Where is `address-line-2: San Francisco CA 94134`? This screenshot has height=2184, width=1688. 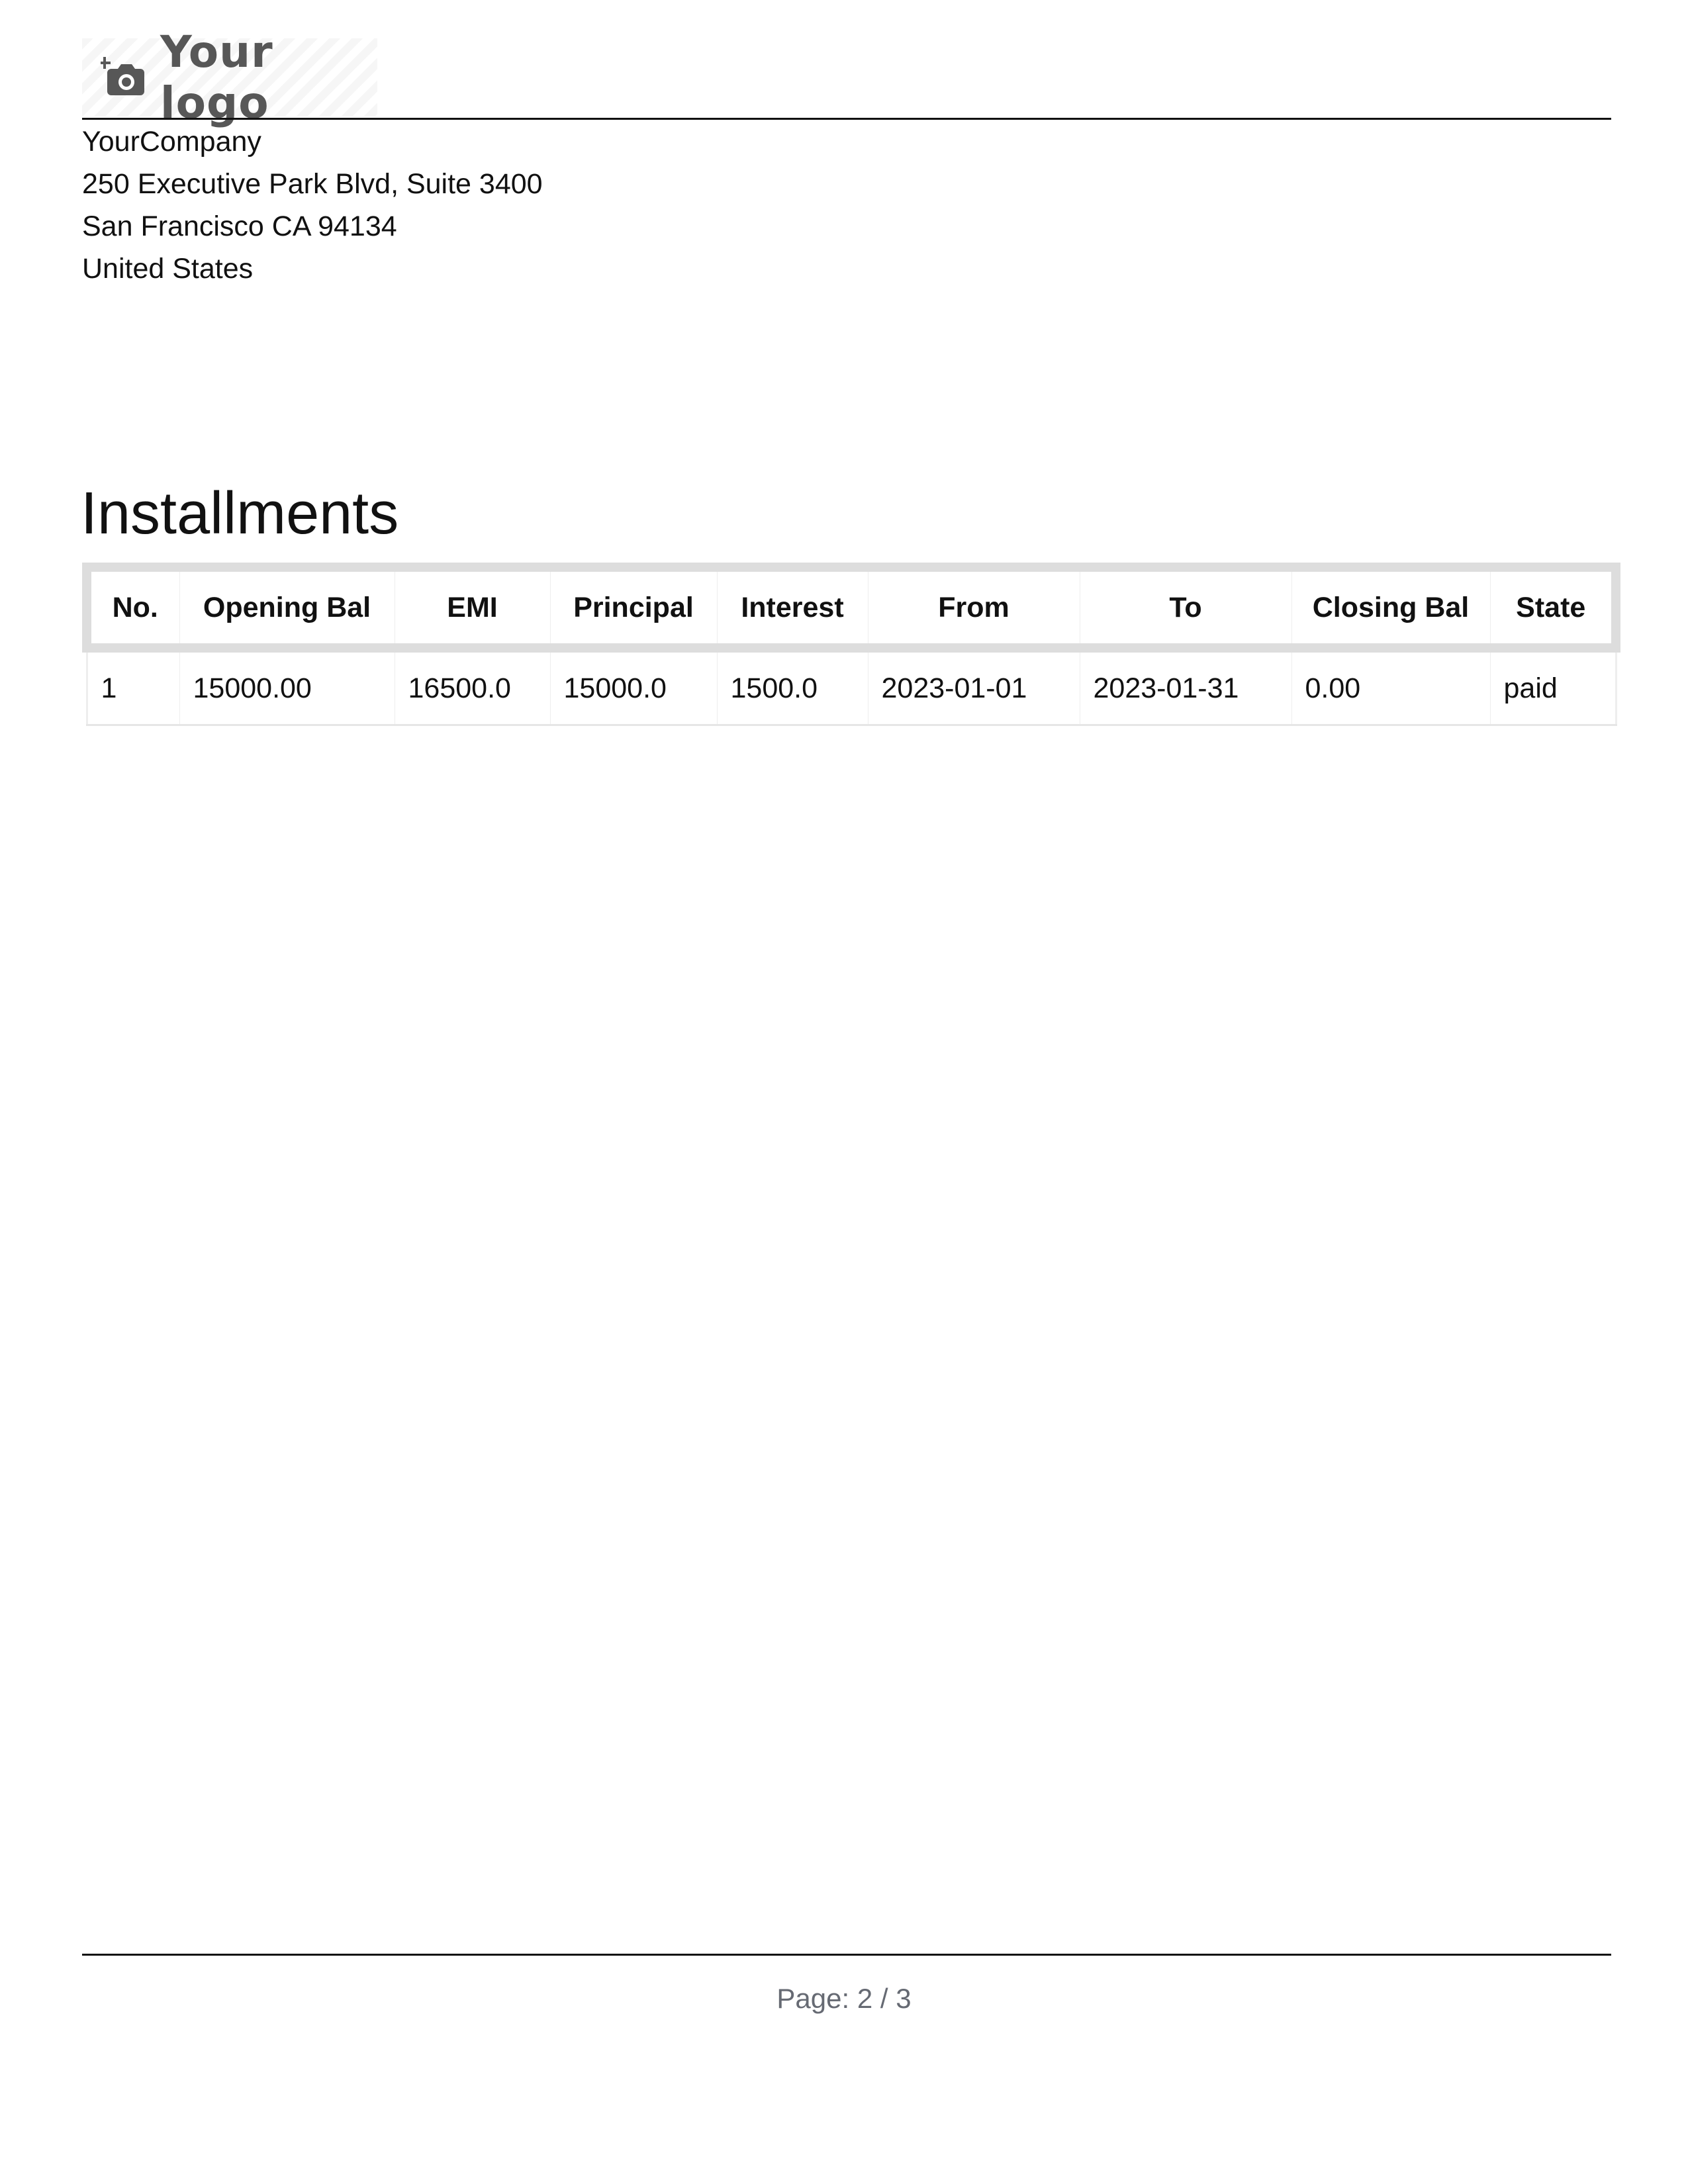 address-line-2: San Francisco CA 94134 is located at coordinates (239, 226).